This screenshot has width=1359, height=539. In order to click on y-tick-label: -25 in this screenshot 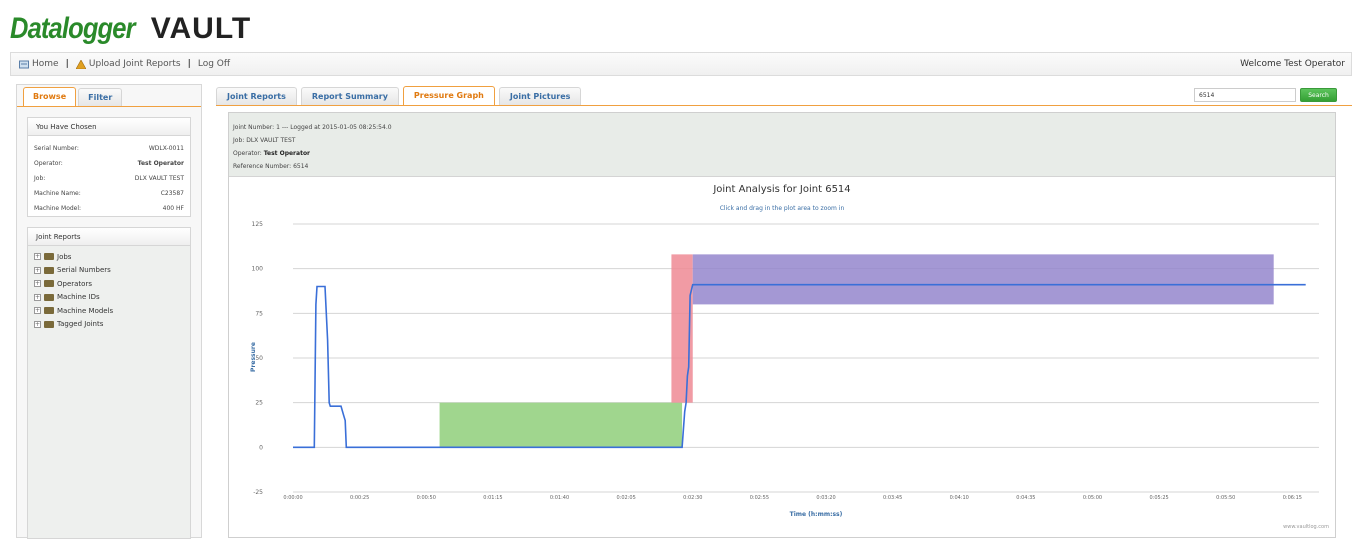, I will do `click(258, 492)`.